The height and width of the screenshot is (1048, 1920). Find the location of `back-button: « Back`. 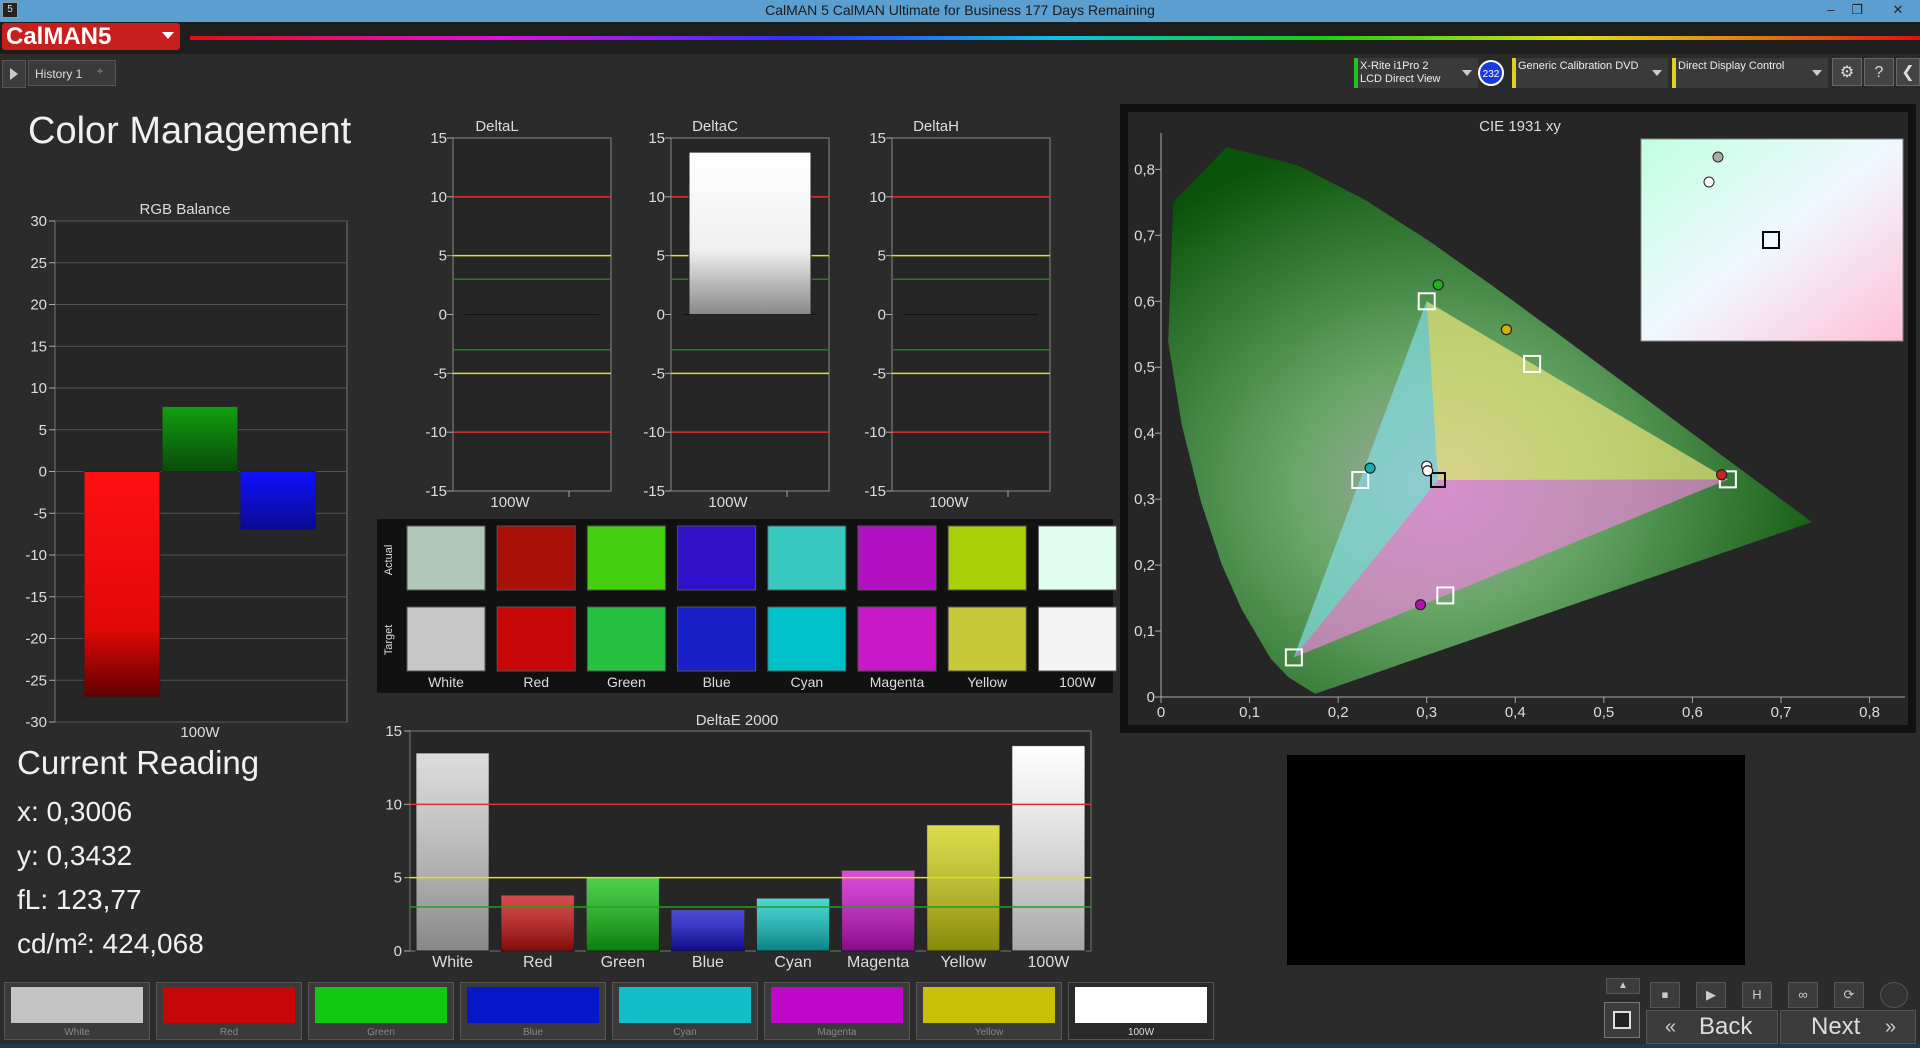

back-button: « Back is located at coordinates (1712, 1027).